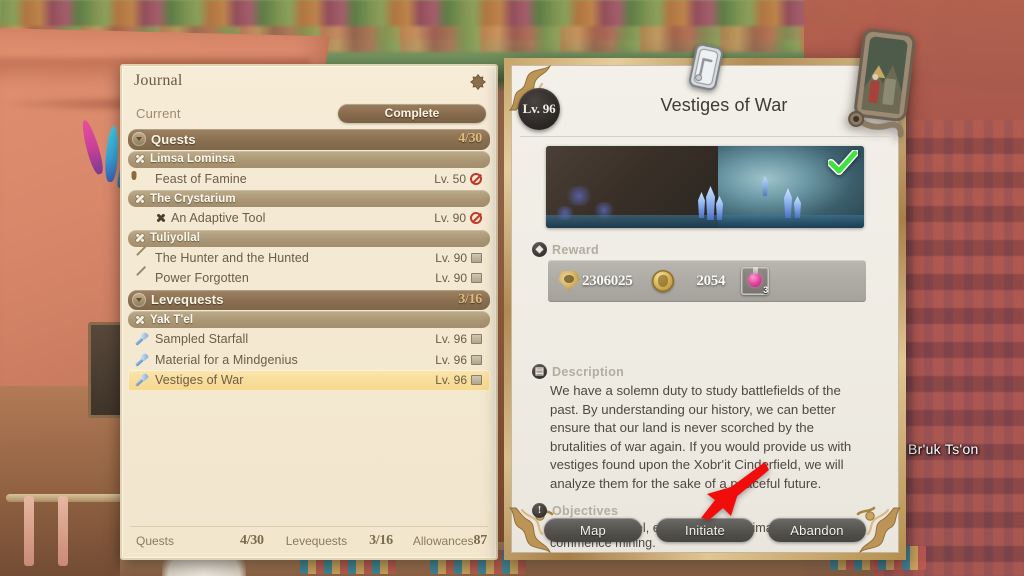 This screenshot has height=576, width=1024. I want to click on quest-zone-label: Limsa Lominsa, so click(193, 159).